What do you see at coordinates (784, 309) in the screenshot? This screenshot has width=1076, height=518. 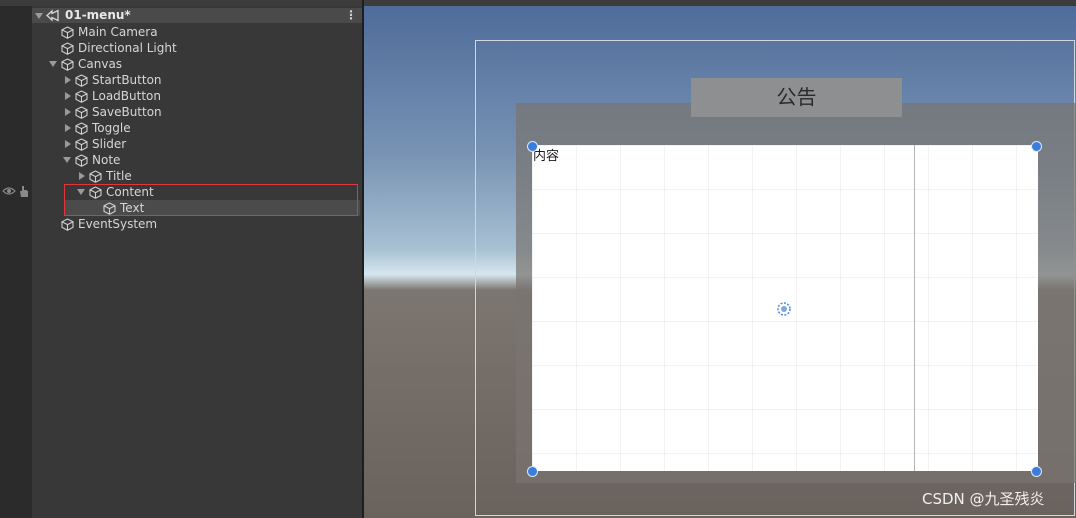 I see `pivot-icon` at bounding box center [784, 309].